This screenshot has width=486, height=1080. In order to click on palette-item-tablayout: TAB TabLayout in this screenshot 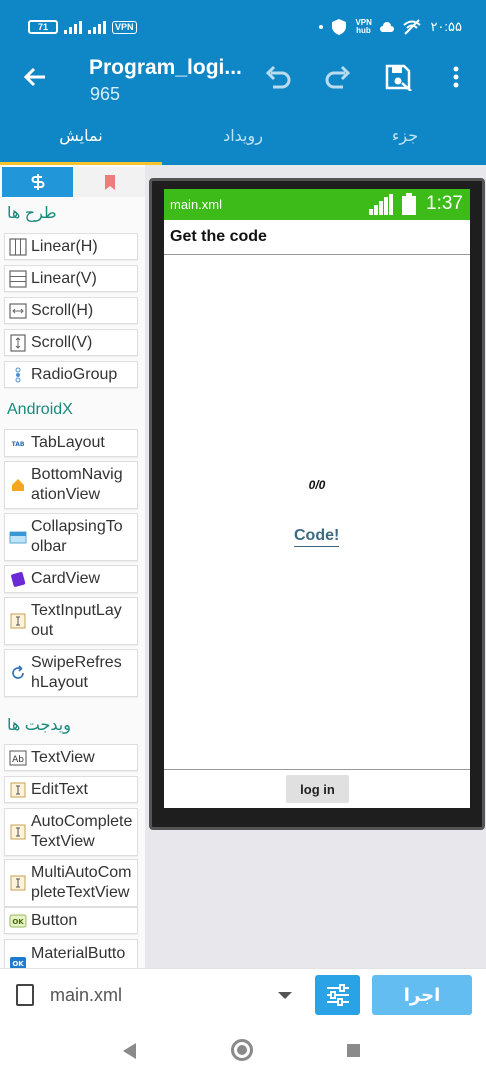, I will do `click(71, 443)`.